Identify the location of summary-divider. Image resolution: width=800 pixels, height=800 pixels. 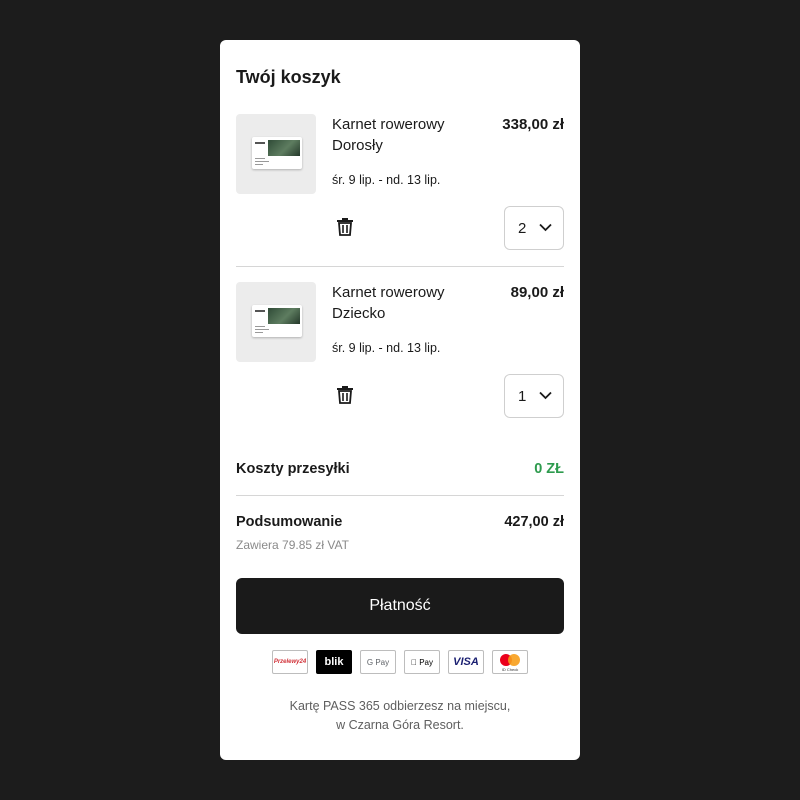
(400, 495).